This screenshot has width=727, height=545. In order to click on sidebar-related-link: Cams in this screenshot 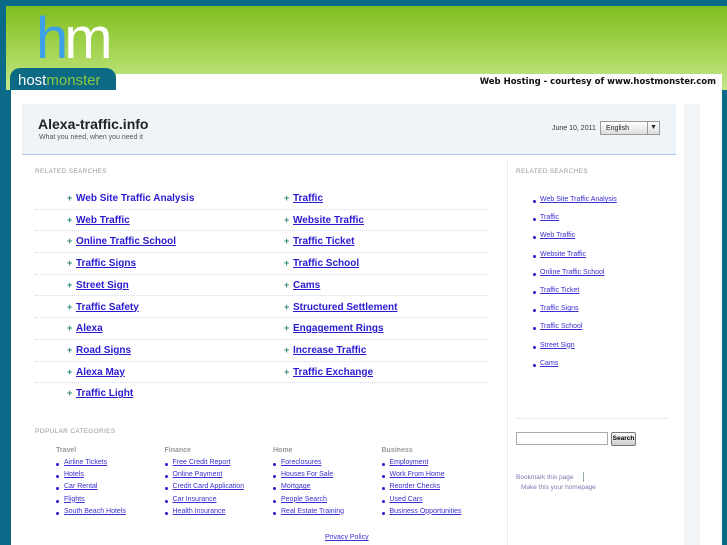, I will do `click(549, 363)`.